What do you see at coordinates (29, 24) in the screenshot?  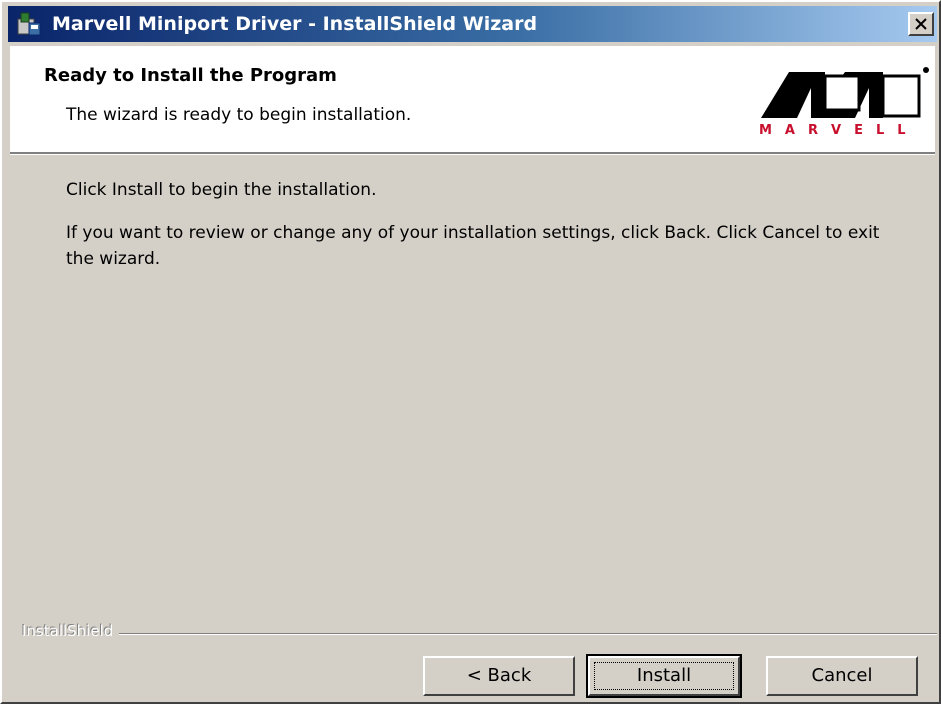 I see `installer-icon` at bounding box center [29, 24].